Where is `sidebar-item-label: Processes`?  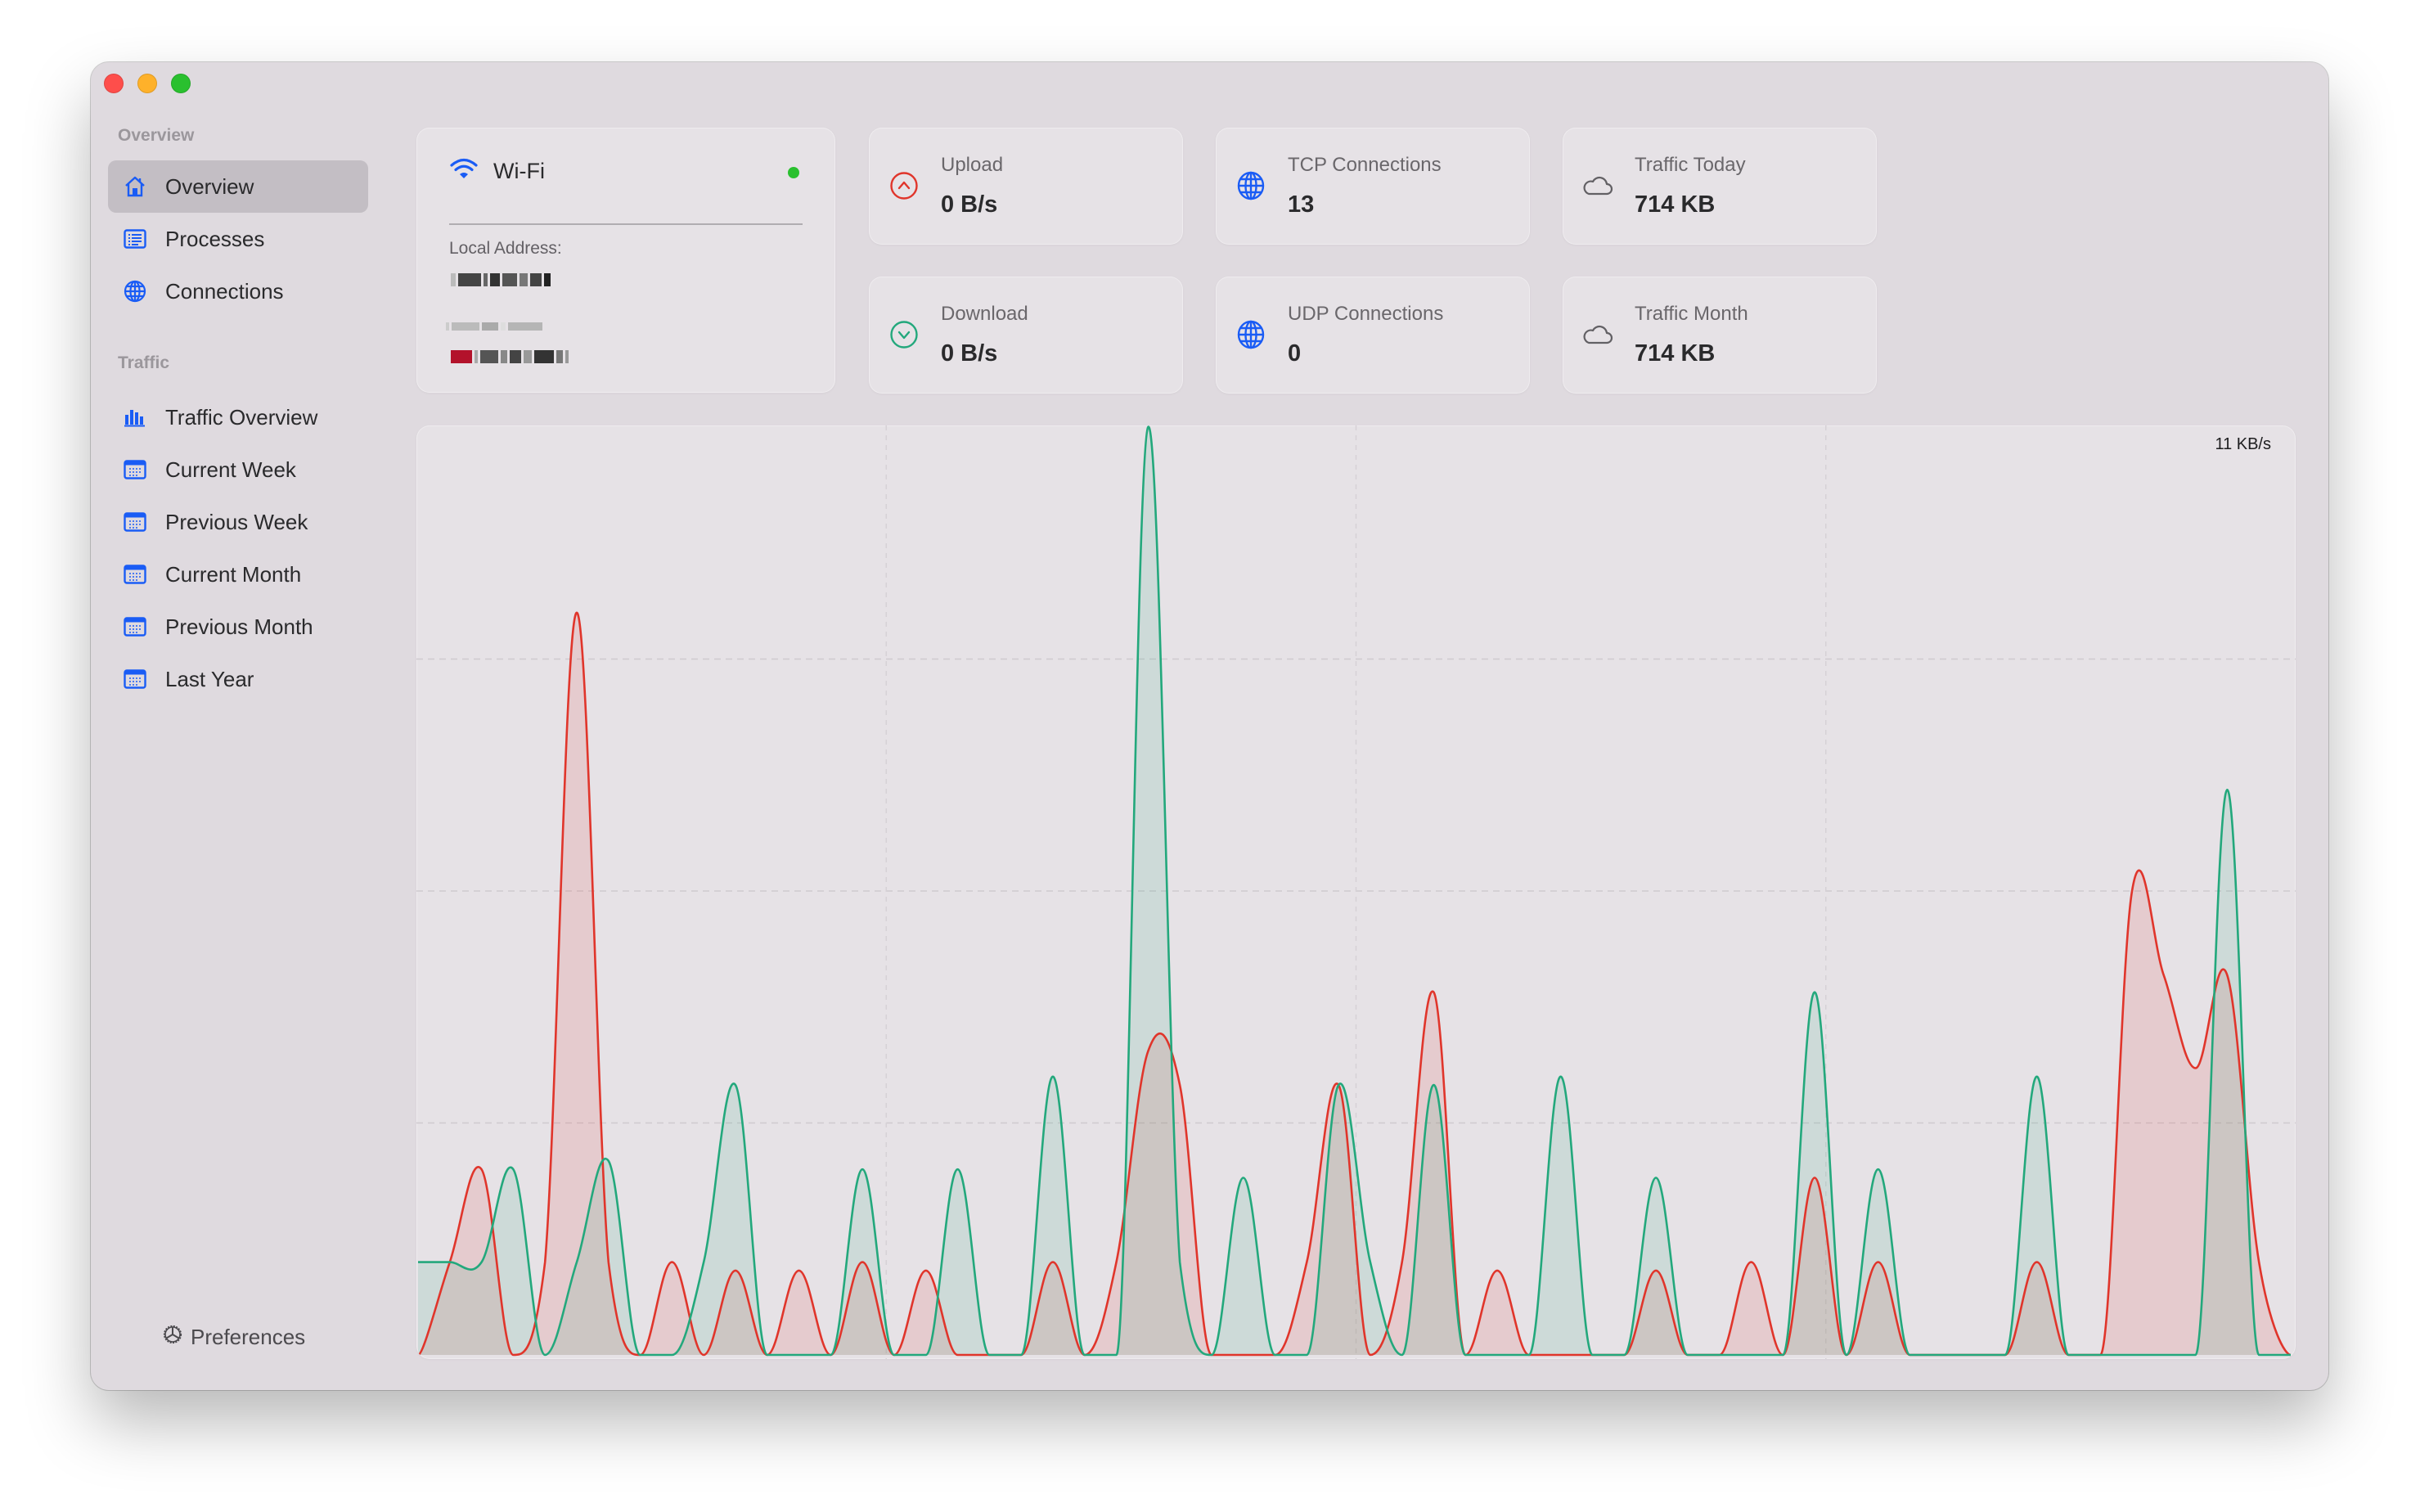 sidebar-item-label: Processes is located at coordinates (215, 239).